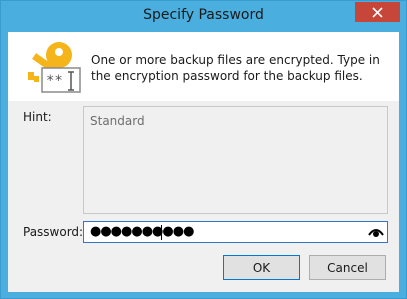 This screenshot has height=299, width=407. I want to click on password-field: ●●●●●●●●●●, so click(235, 232).